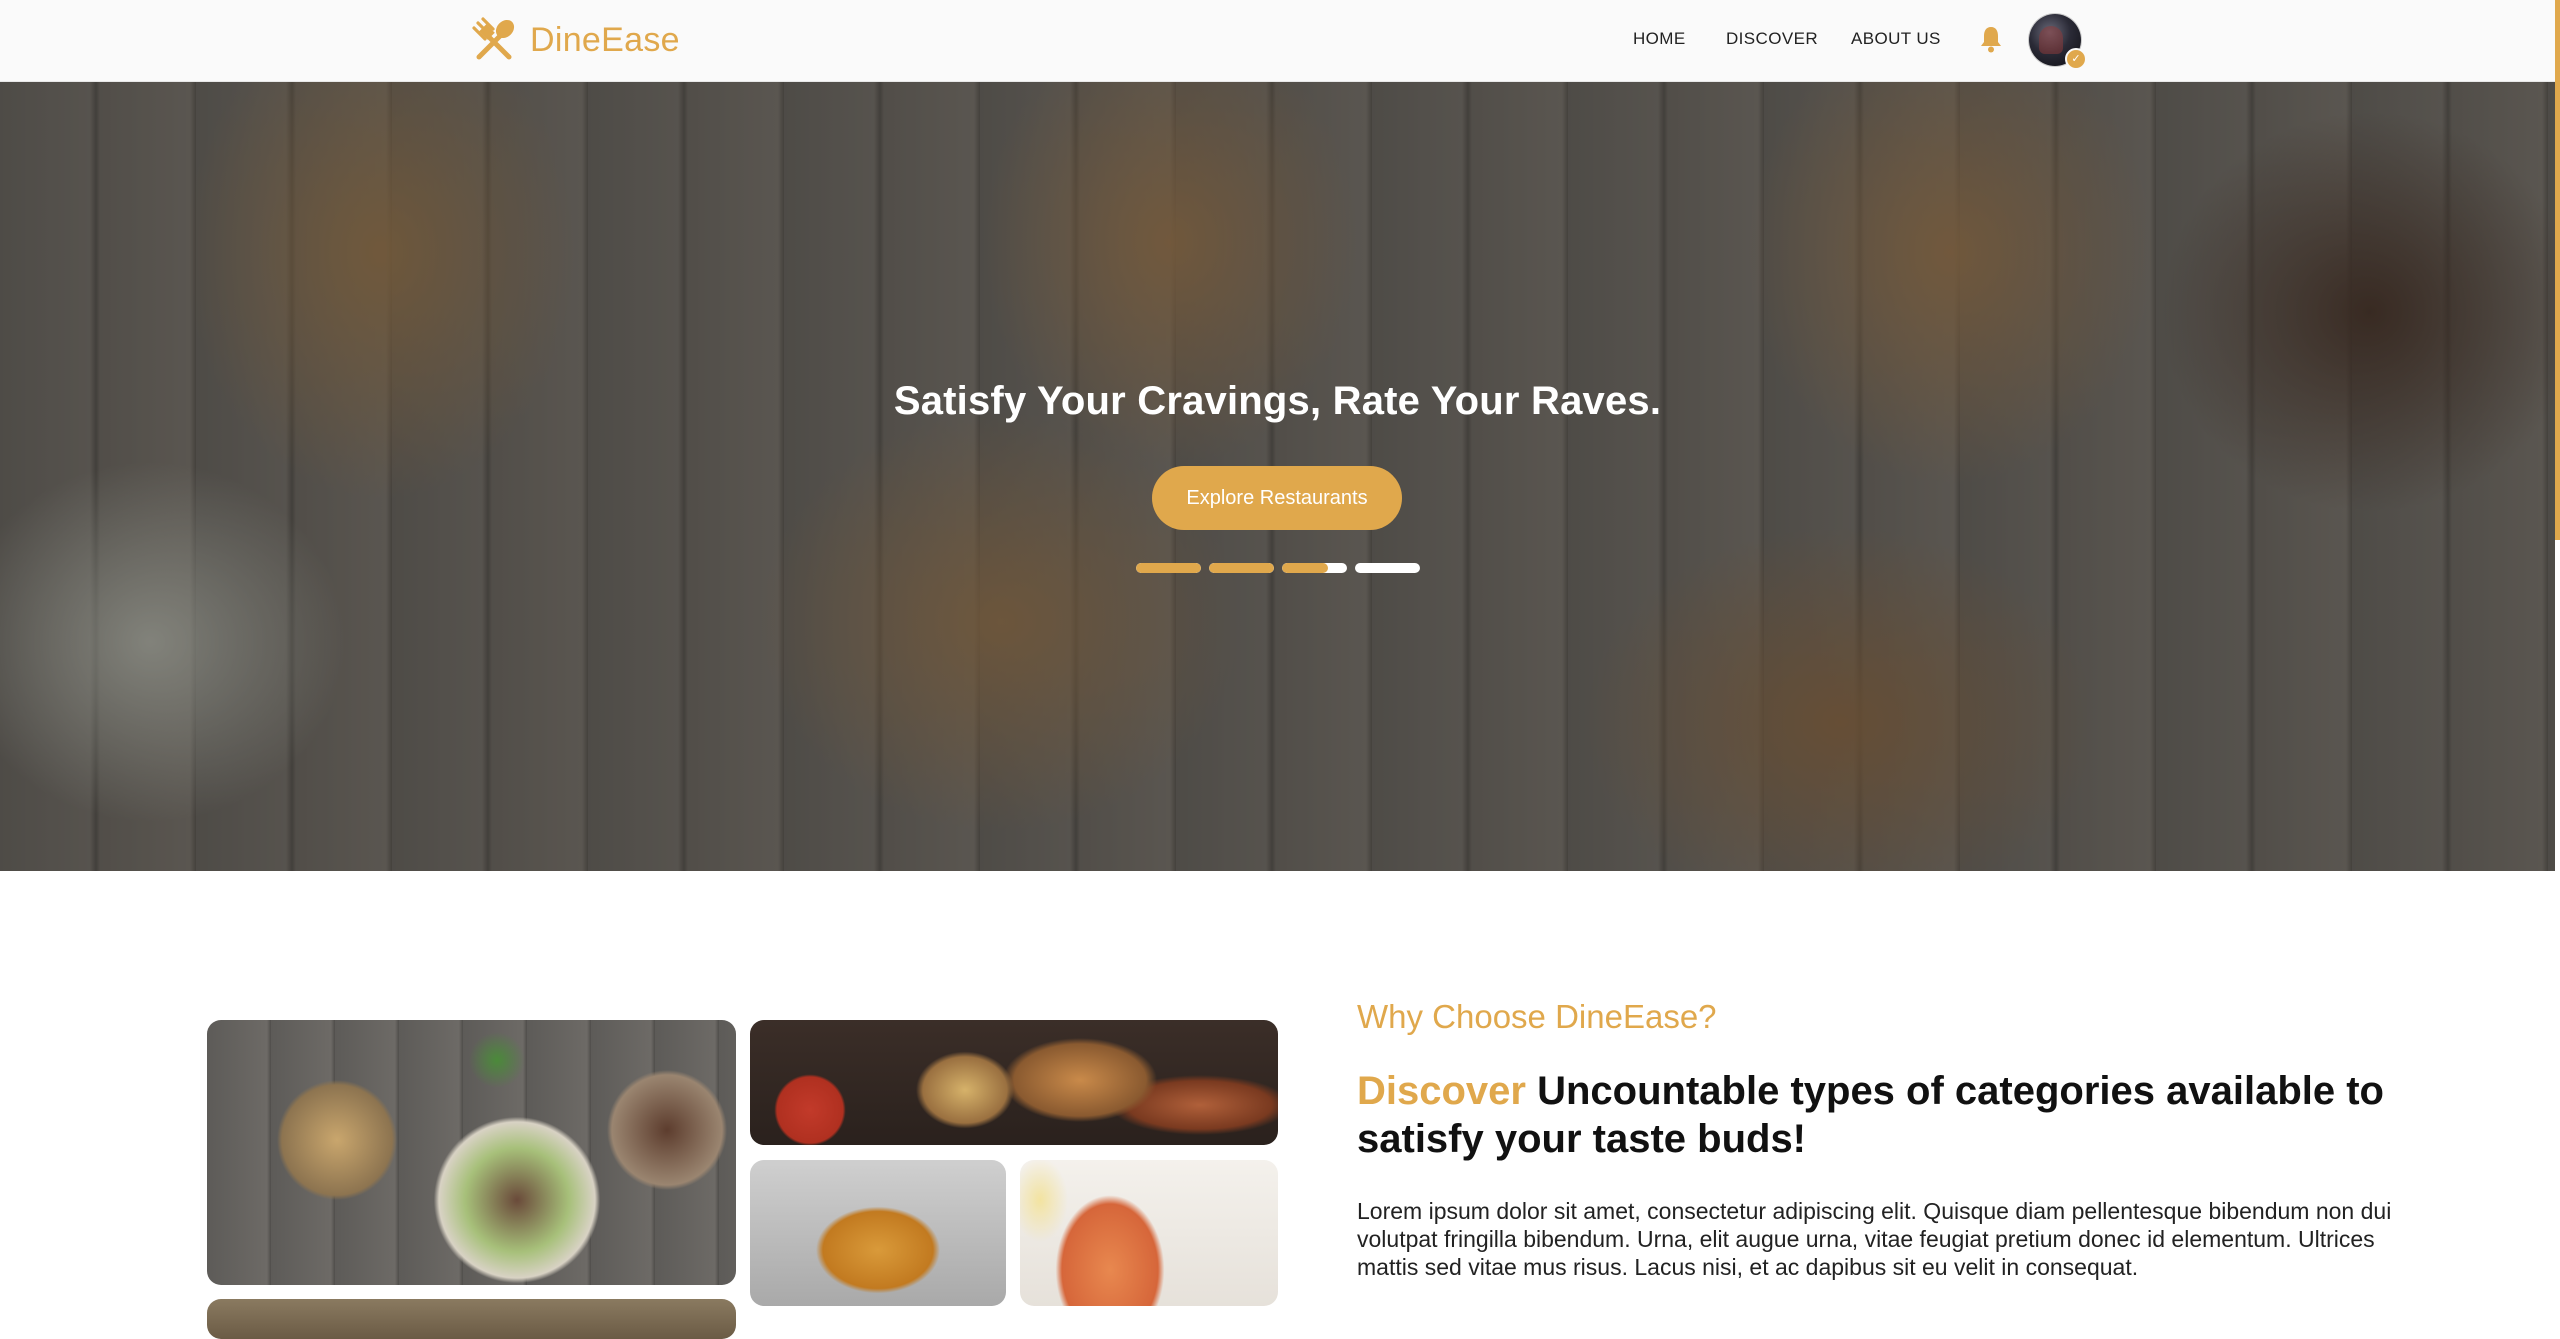 The width and height of the screenshot is (2560, 1339). I want to click on gallery-image-burger, so click(878, 1233).